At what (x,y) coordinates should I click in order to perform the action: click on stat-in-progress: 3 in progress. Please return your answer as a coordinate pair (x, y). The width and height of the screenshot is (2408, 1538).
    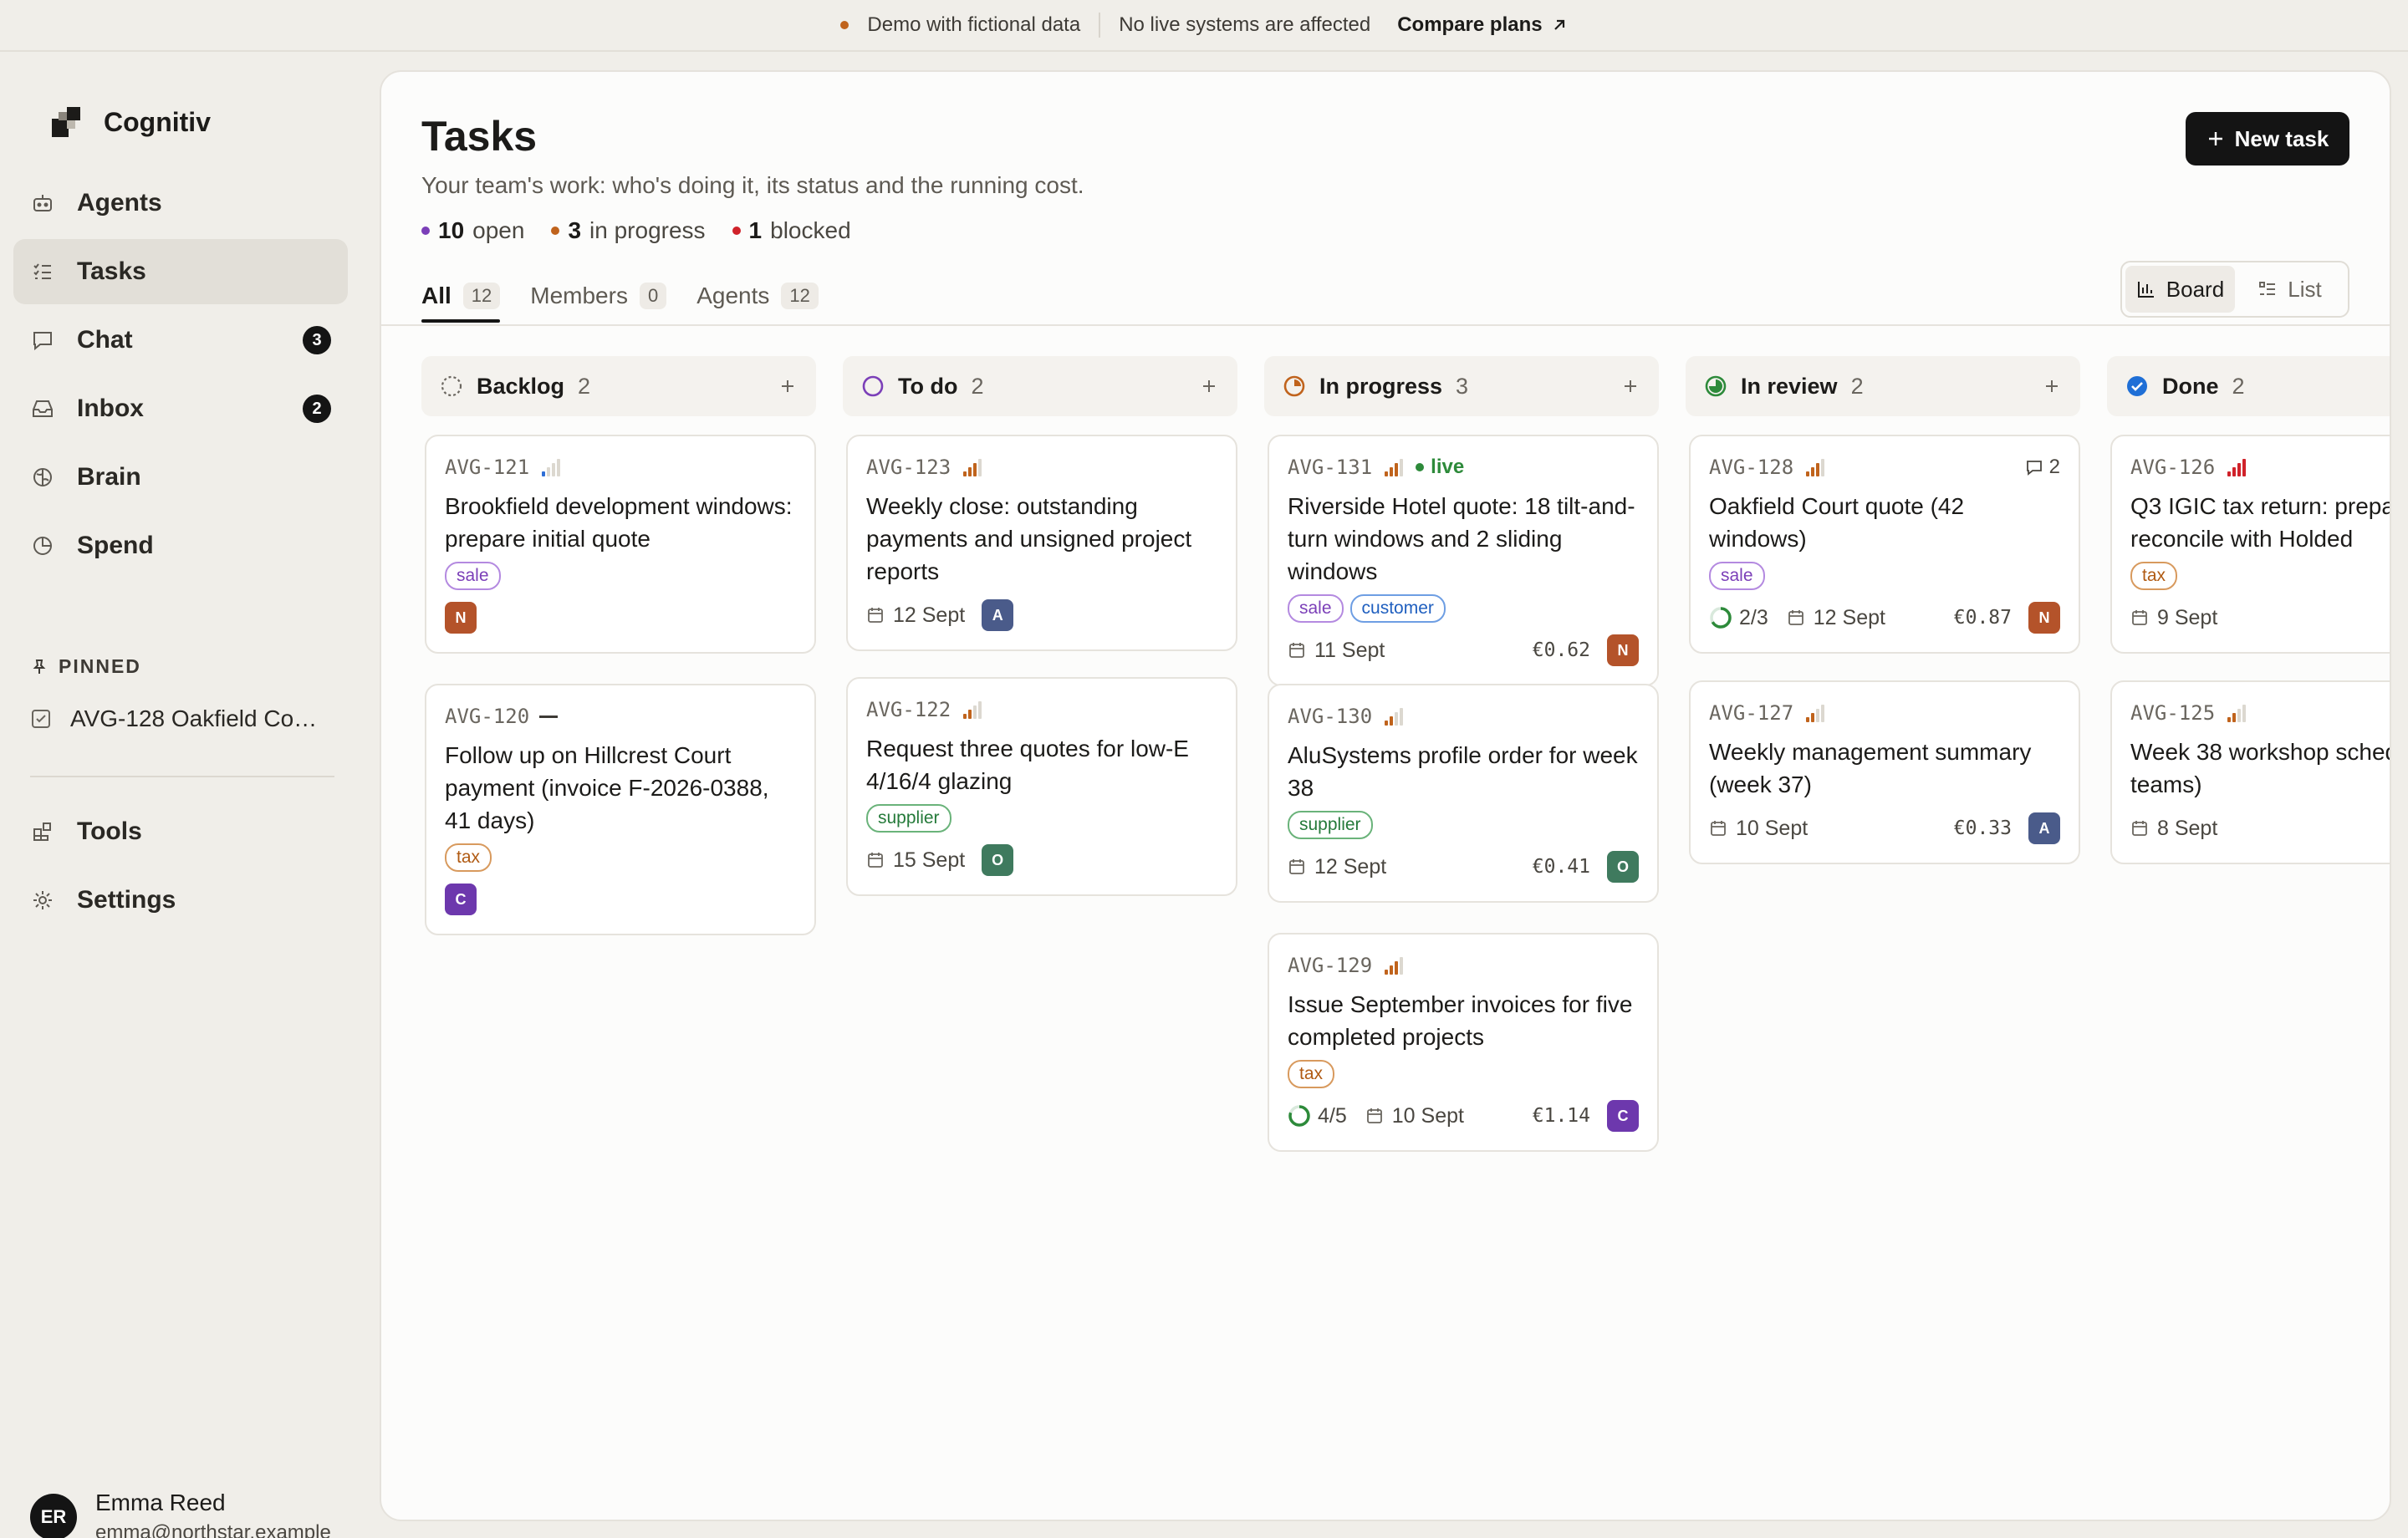
    Looking at the image, I should click on (629, 230).